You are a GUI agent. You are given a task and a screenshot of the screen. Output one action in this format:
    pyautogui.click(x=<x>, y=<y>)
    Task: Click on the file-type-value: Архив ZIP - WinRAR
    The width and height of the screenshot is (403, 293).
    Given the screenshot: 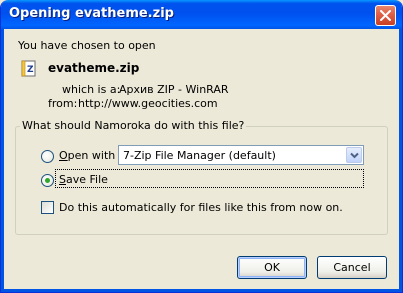 What is the action you would take?
    pyautogui.click(x=174, y=89)
    